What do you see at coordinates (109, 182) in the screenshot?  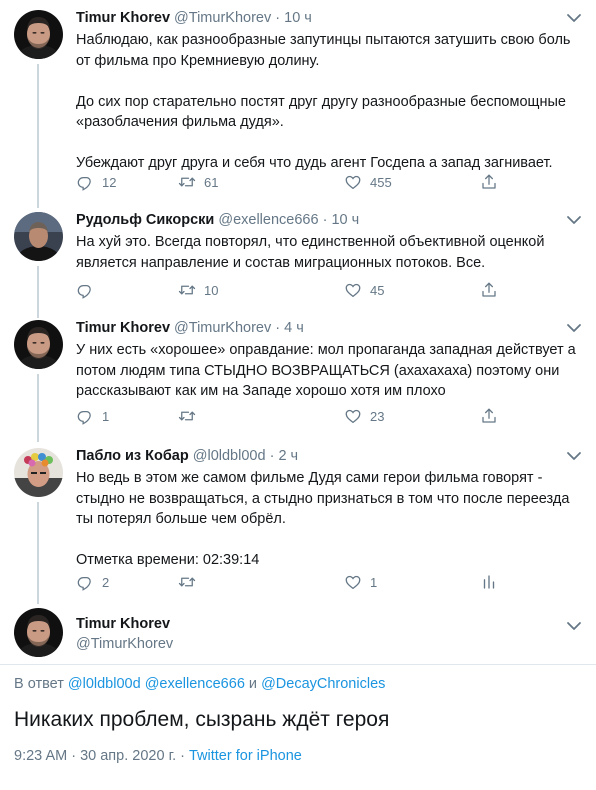 I see `reply-count: 12` at bounding box center [109, 182].